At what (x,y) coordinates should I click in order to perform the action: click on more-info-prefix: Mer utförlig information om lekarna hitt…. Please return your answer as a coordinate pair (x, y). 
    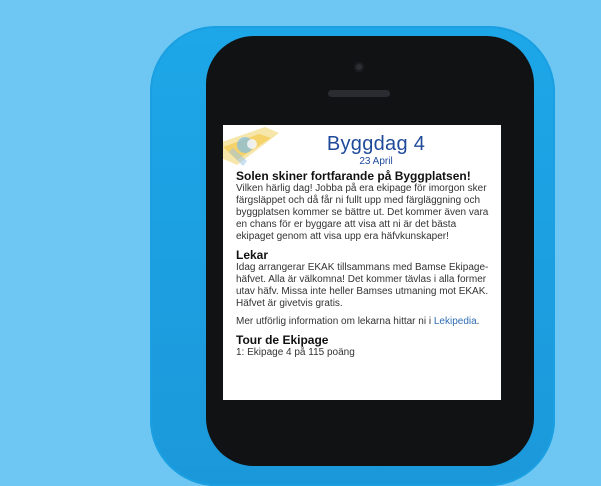
    Looking at the image, I should click on (335, 321).